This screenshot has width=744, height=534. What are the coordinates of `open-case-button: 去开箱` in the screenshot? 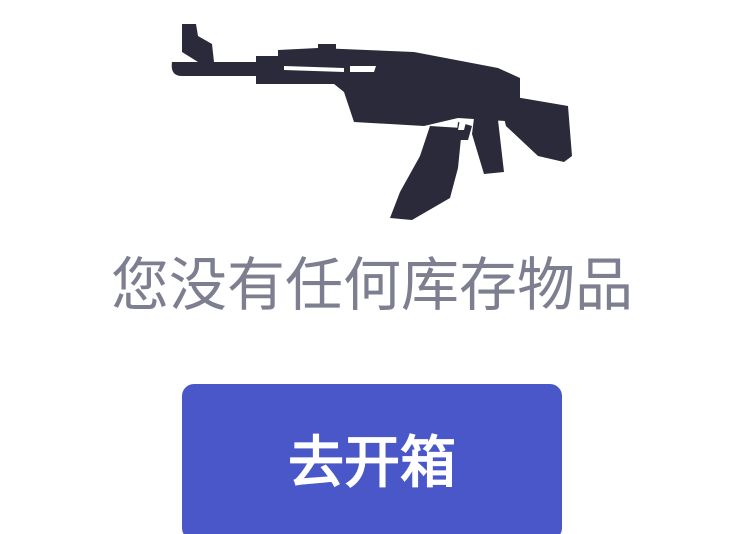 It's located at (372, 459).